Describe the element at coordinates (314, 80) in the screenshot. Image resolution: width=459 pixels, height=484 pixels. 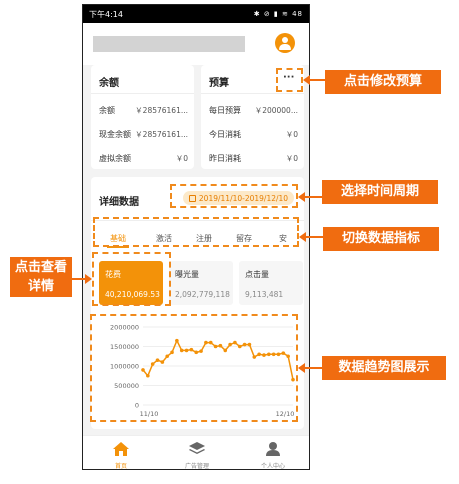
I see `arrow-edit-budget` at that location.